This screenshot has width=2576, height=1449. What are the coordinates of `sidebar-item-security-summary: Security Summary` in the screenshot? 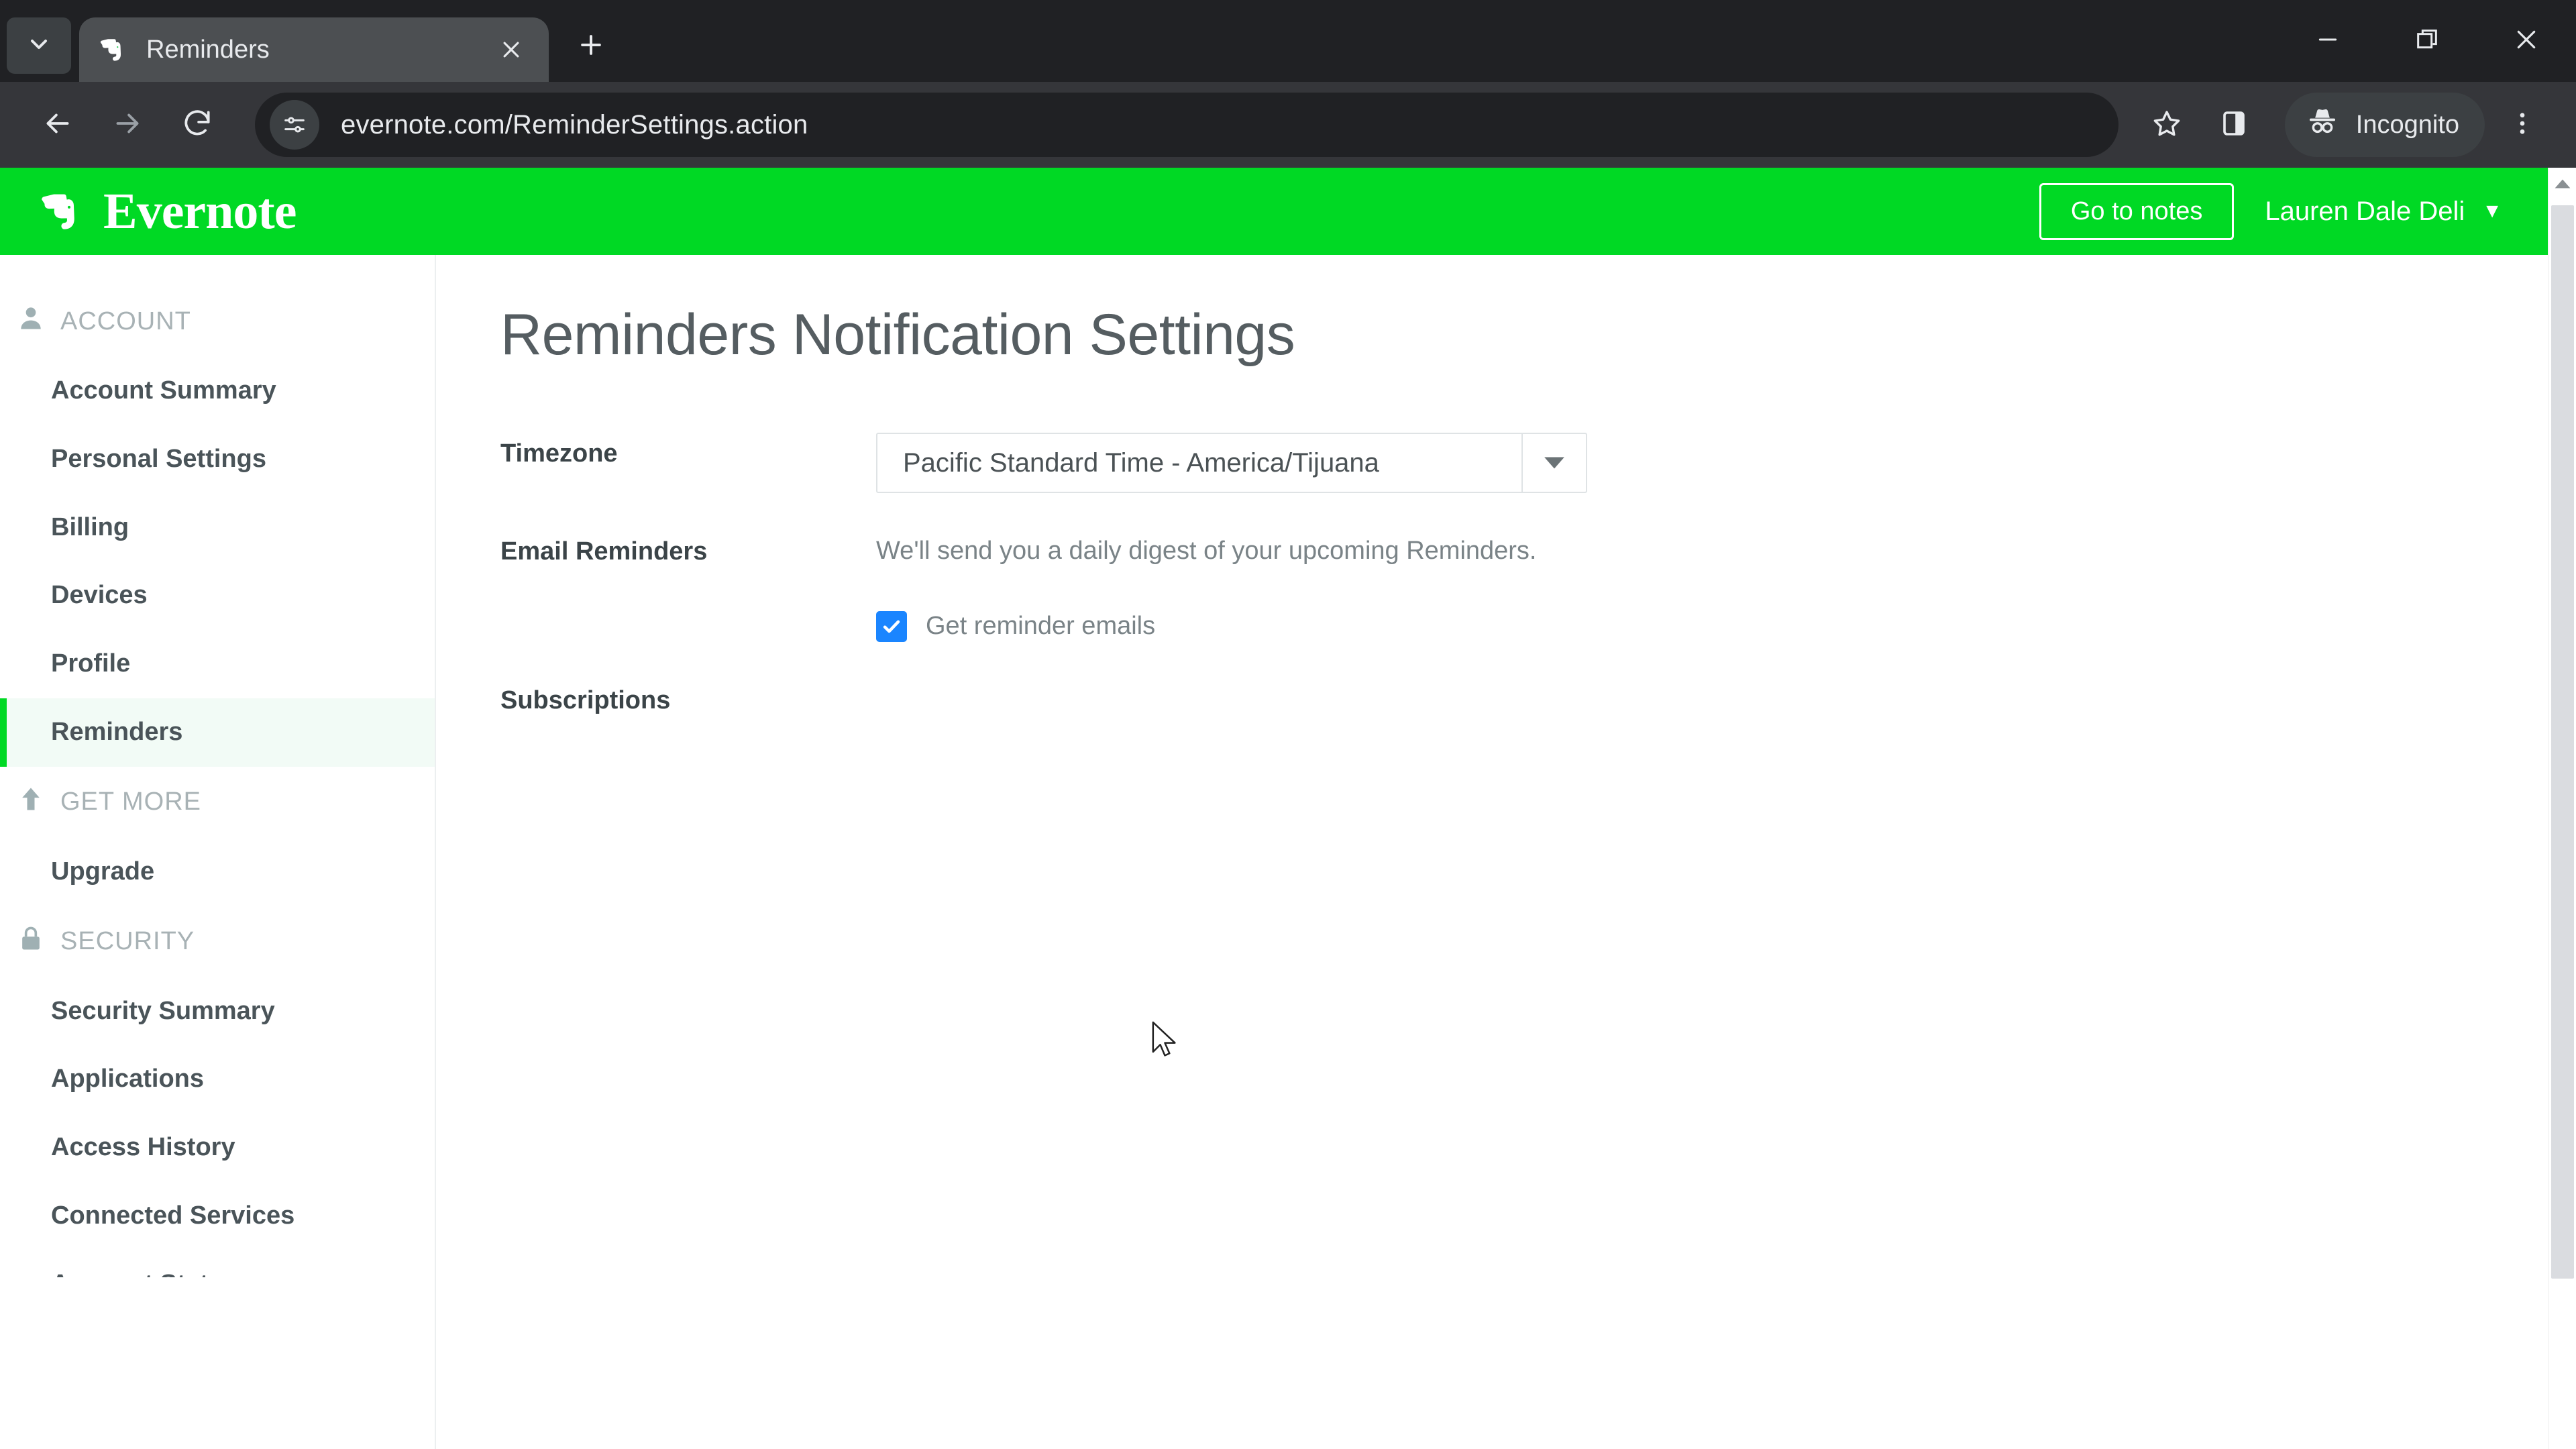 It's located at (217, 1011).